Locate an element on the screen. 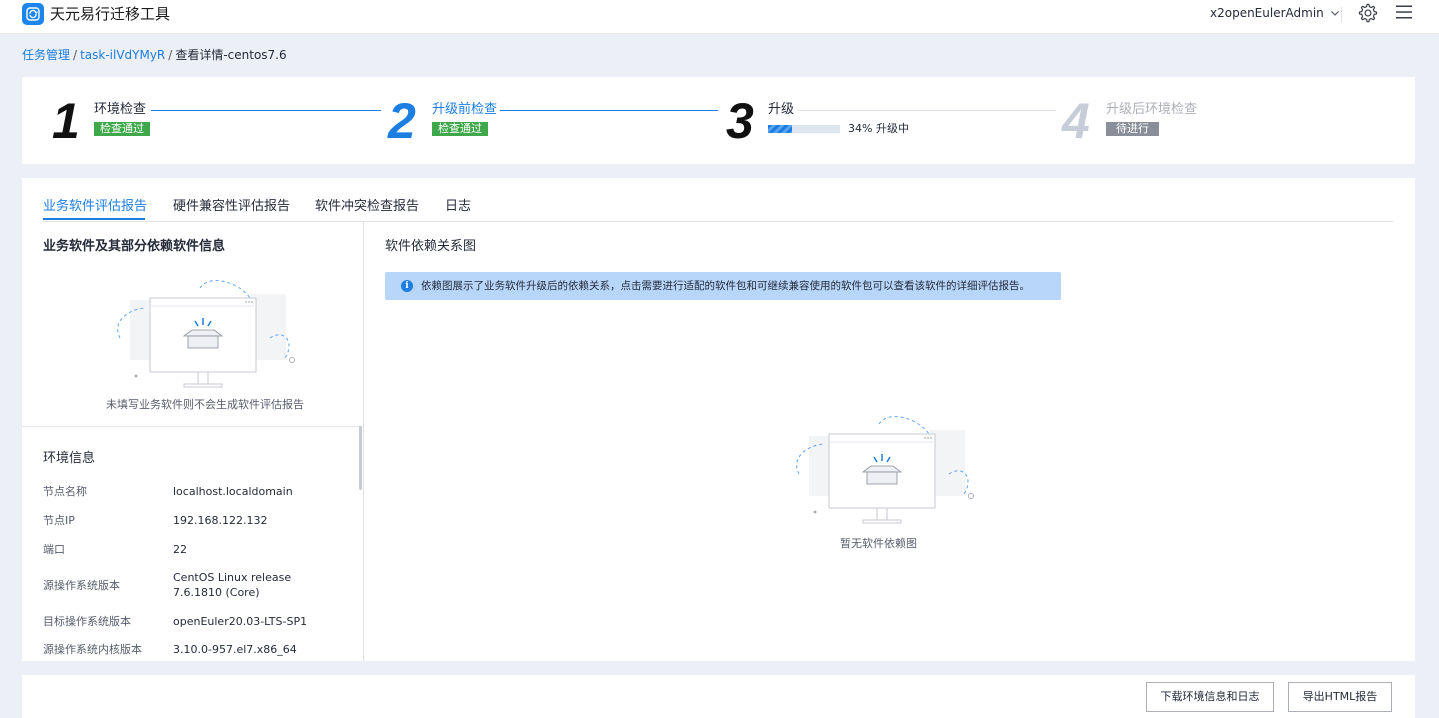 The image size is (1439, 718). env-label: 端口 is located at coordinates (54, 549).